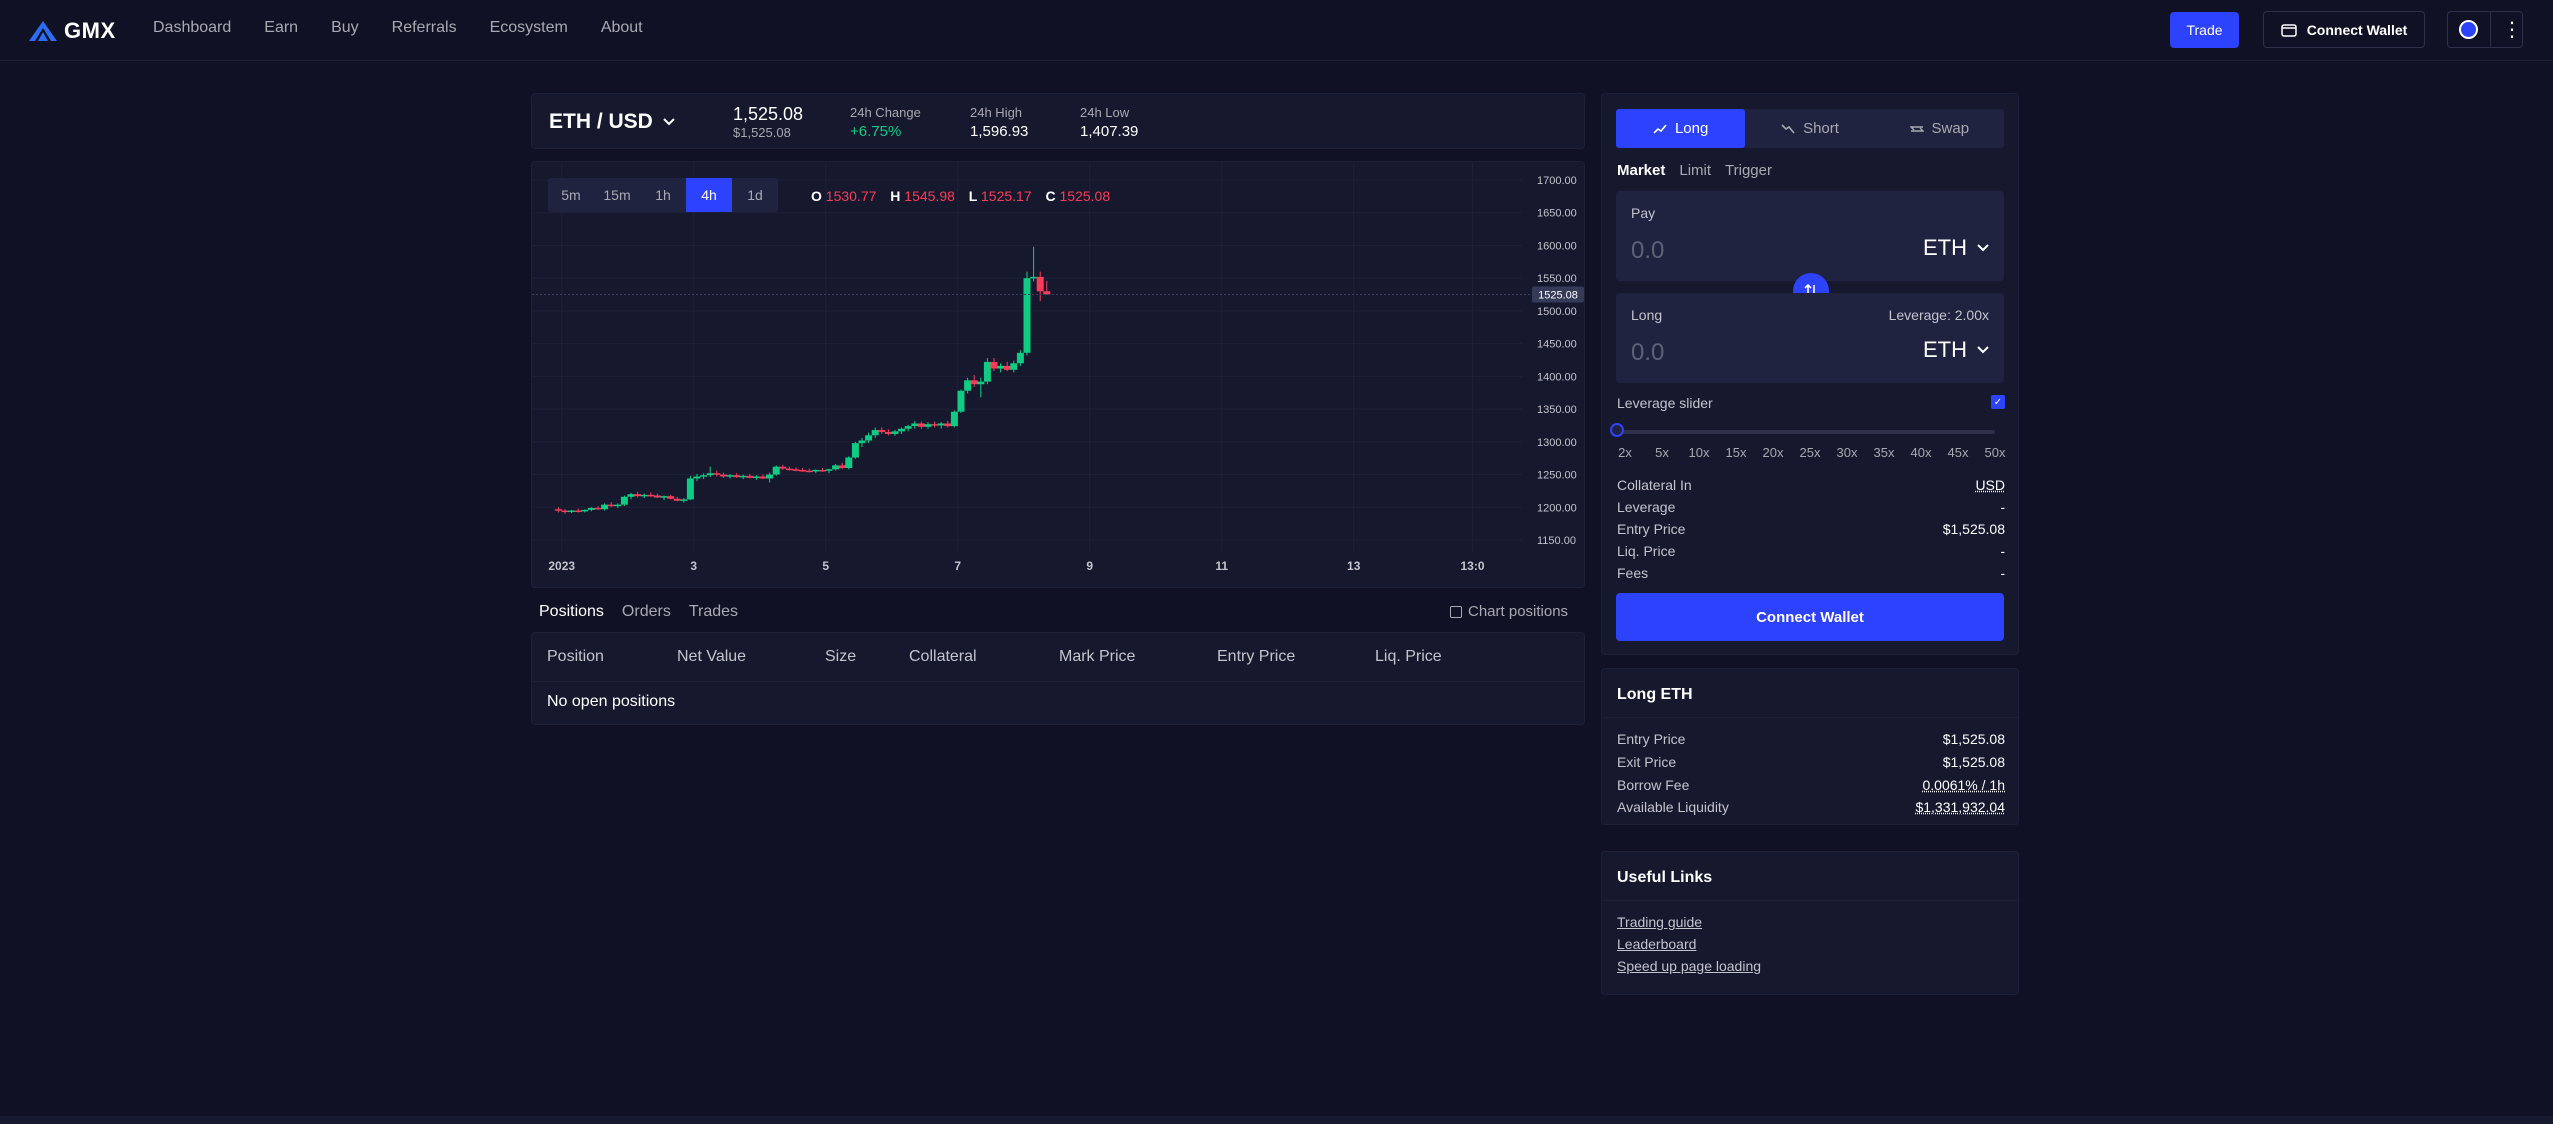 The width and height of the screenshot is (2553, 1124). What do you see at coordinates (1811, 403) in the screenshot?
I see `leverage-slider-toggle: Leverage slider ✓` at bounding box center [1811, 403].